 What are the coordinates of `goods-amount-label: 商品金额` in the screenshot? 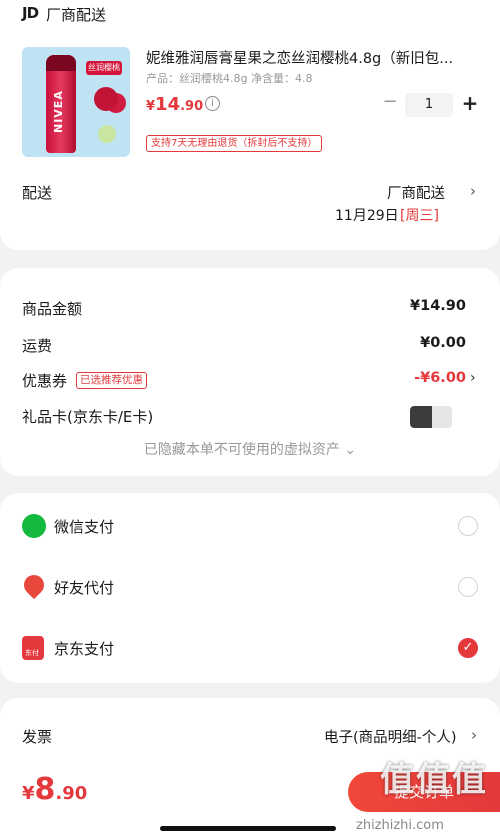 It's located at (52, 309).